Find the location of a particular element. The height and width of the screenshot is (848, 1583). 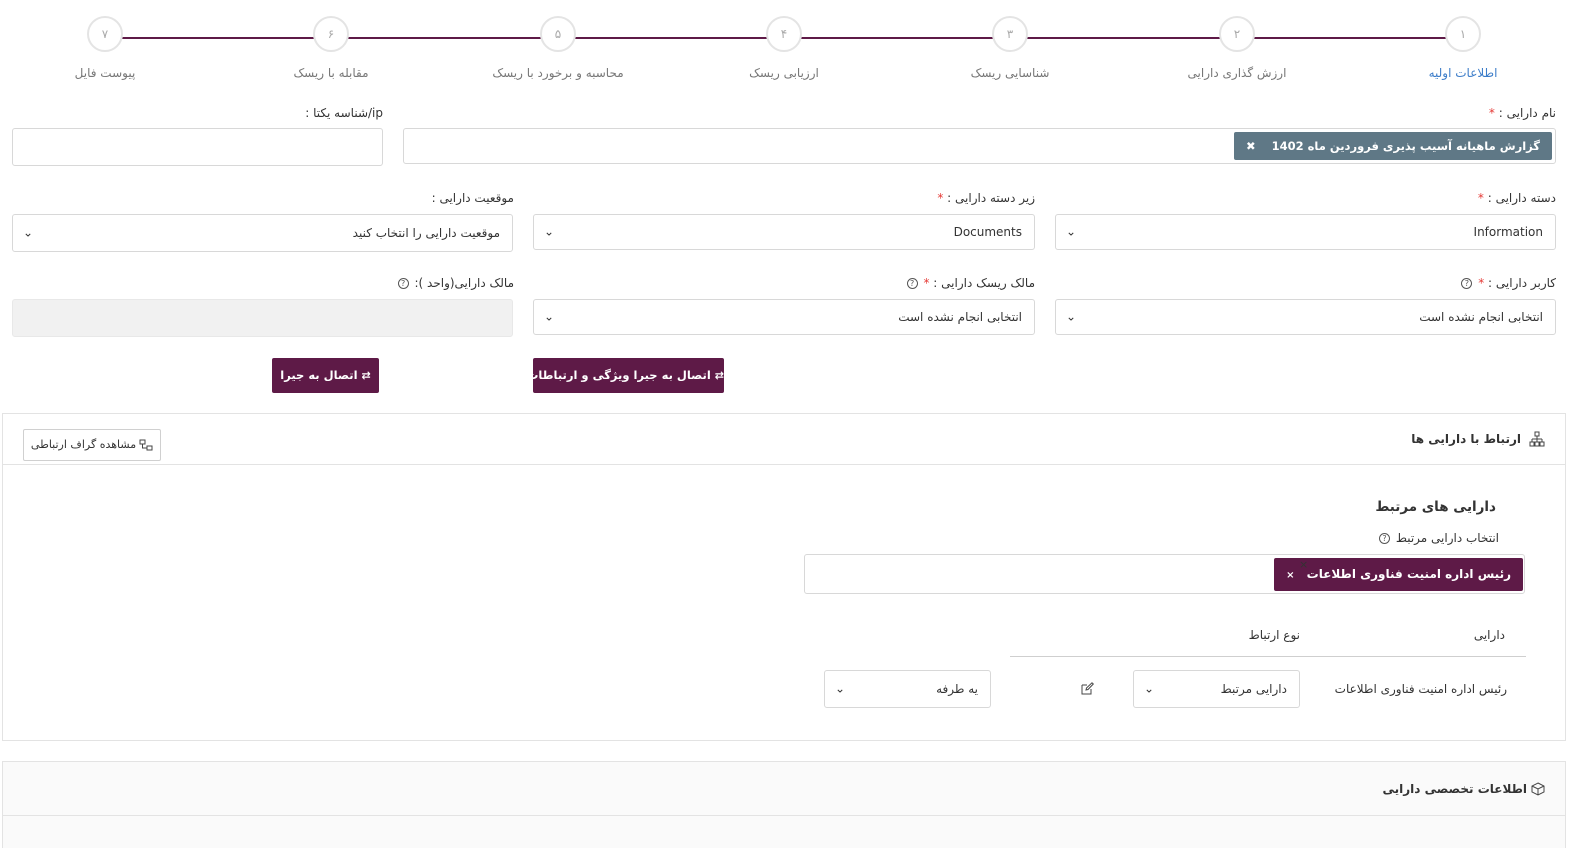

asset-name-label: نام دارایی : * is located at coordinates (1522, 113).